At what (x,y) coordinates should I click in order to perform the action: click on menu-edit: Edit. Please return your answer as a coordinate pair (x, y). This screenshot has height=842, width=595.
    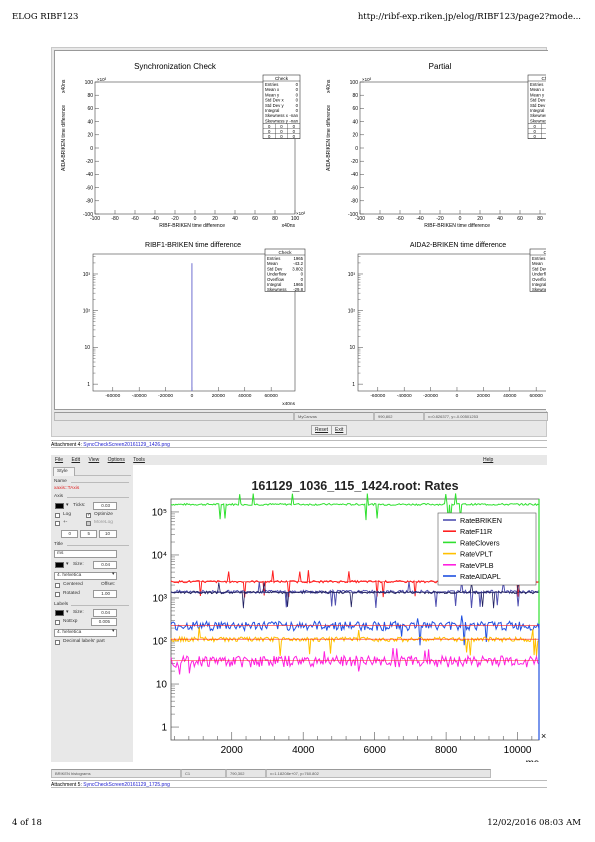
    Looking at the image, I should click on (75, 460).